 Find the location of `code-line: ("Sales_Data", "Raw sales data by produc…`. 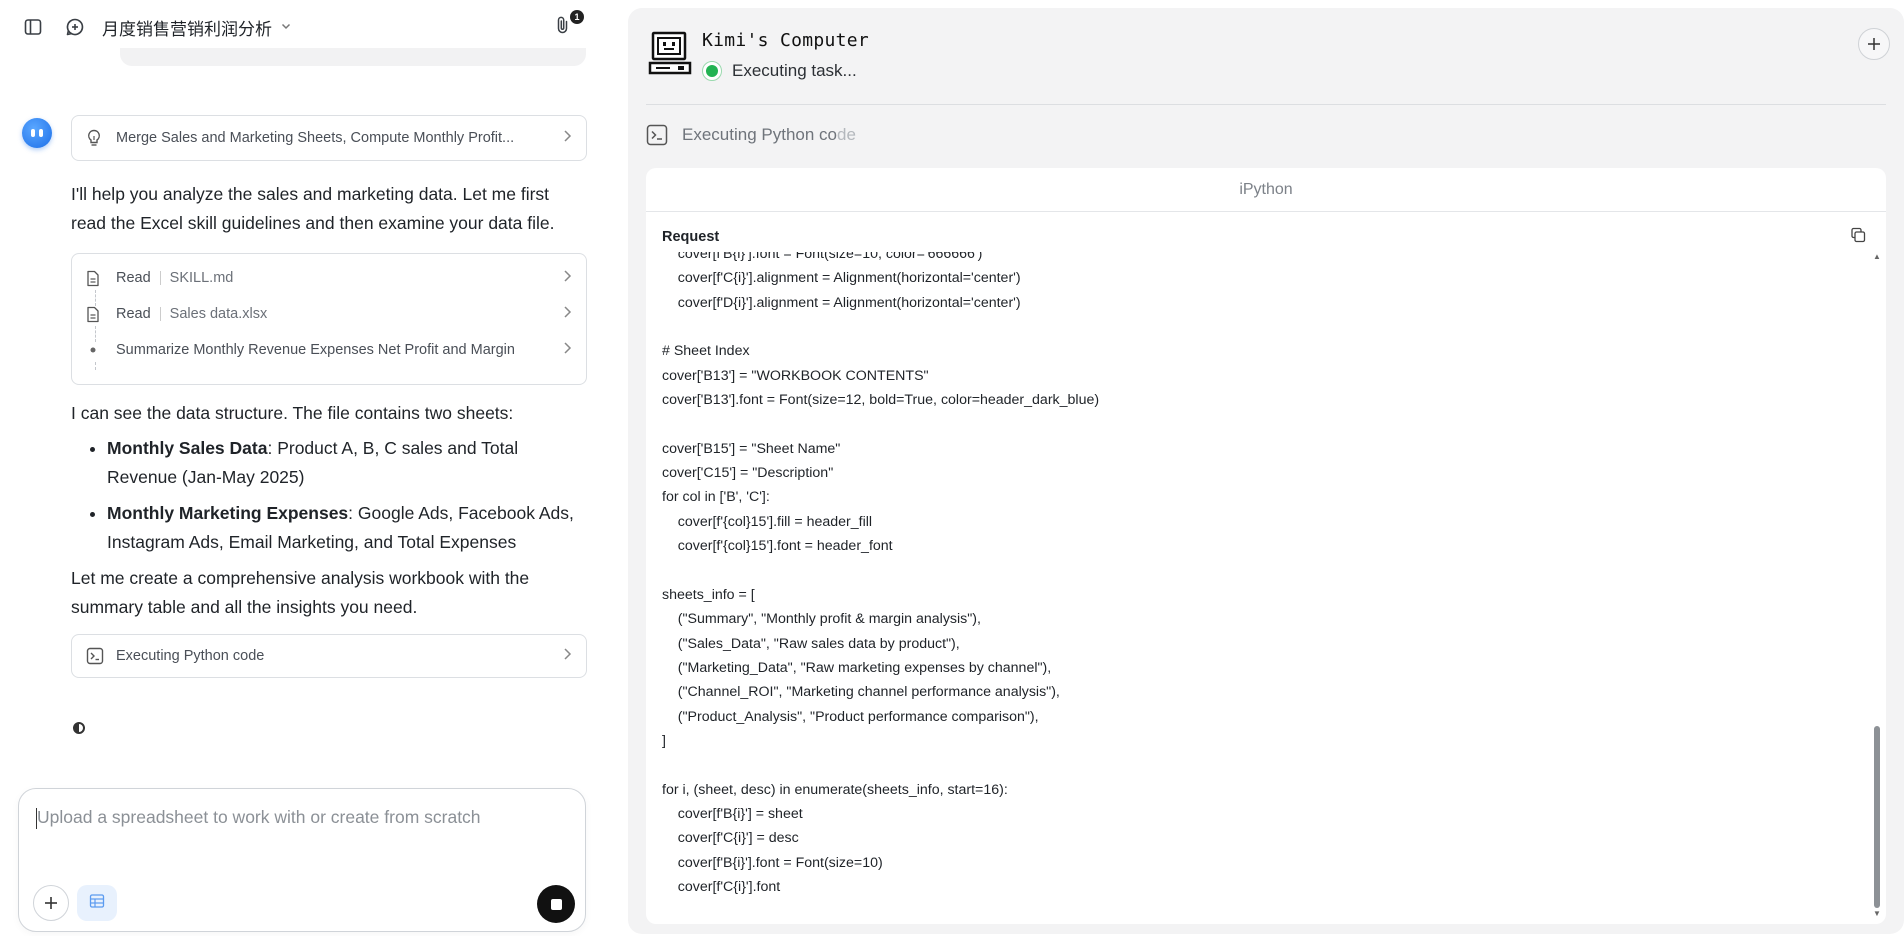

code-line: ("Sales_Data", "Raw sales data by produc… is located at coordinates (811, 643).